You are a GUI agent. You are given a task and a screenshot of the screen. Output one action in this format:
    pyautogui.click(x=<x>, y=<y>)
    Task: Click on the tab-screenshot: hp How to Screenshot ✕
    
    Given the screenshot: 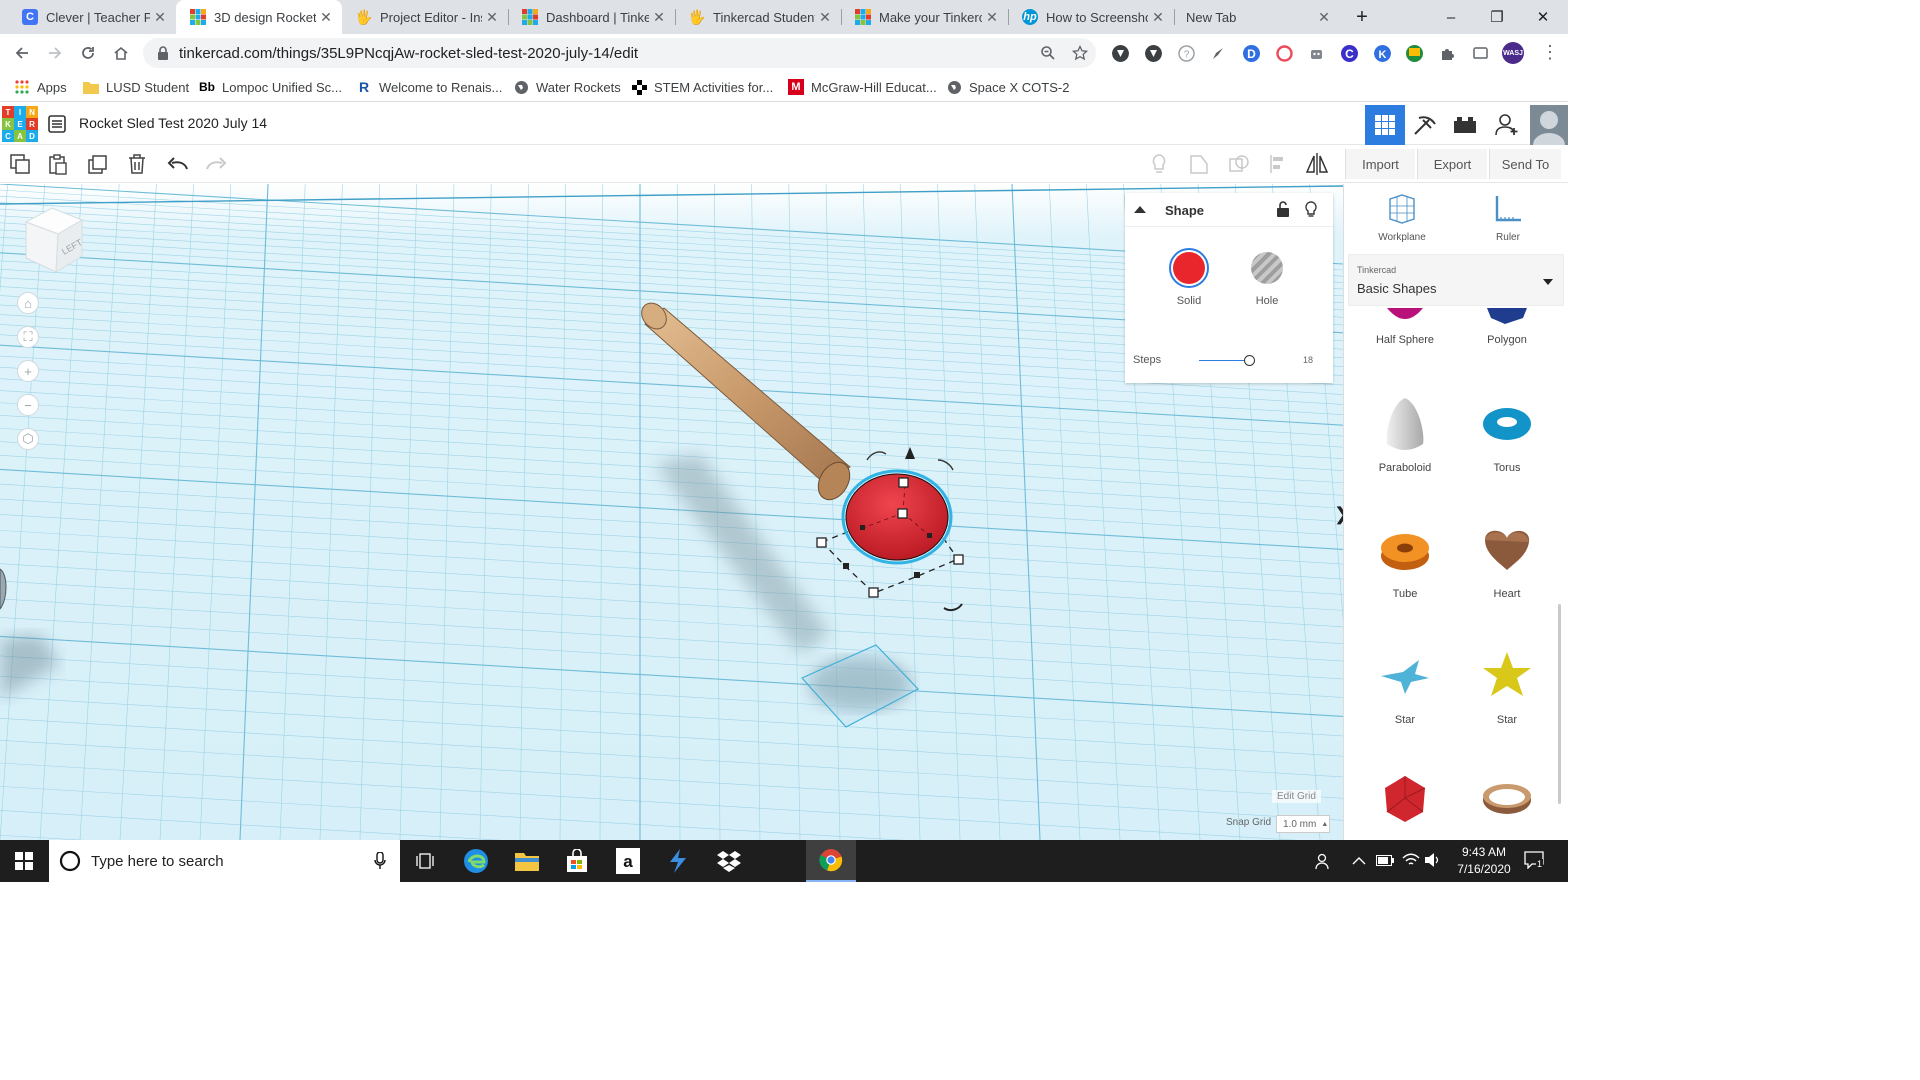 What is the action you would take?
    pyautogui.click(x=1091, y=17)
    